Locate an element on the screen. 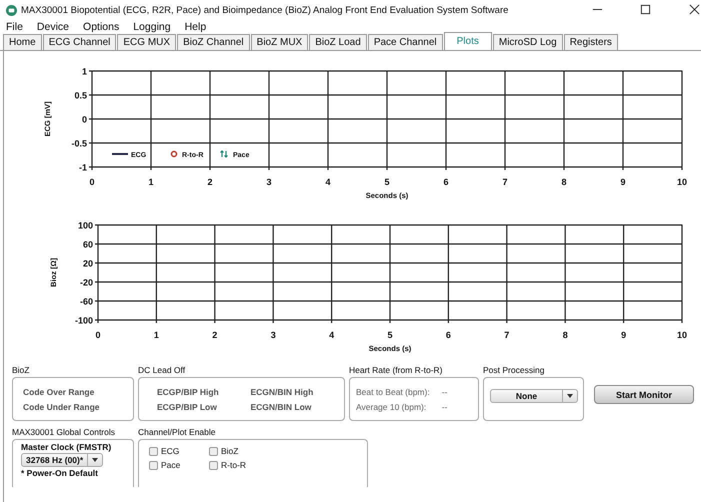  y-tick-label: 20 is located at coordinates (87, 263).